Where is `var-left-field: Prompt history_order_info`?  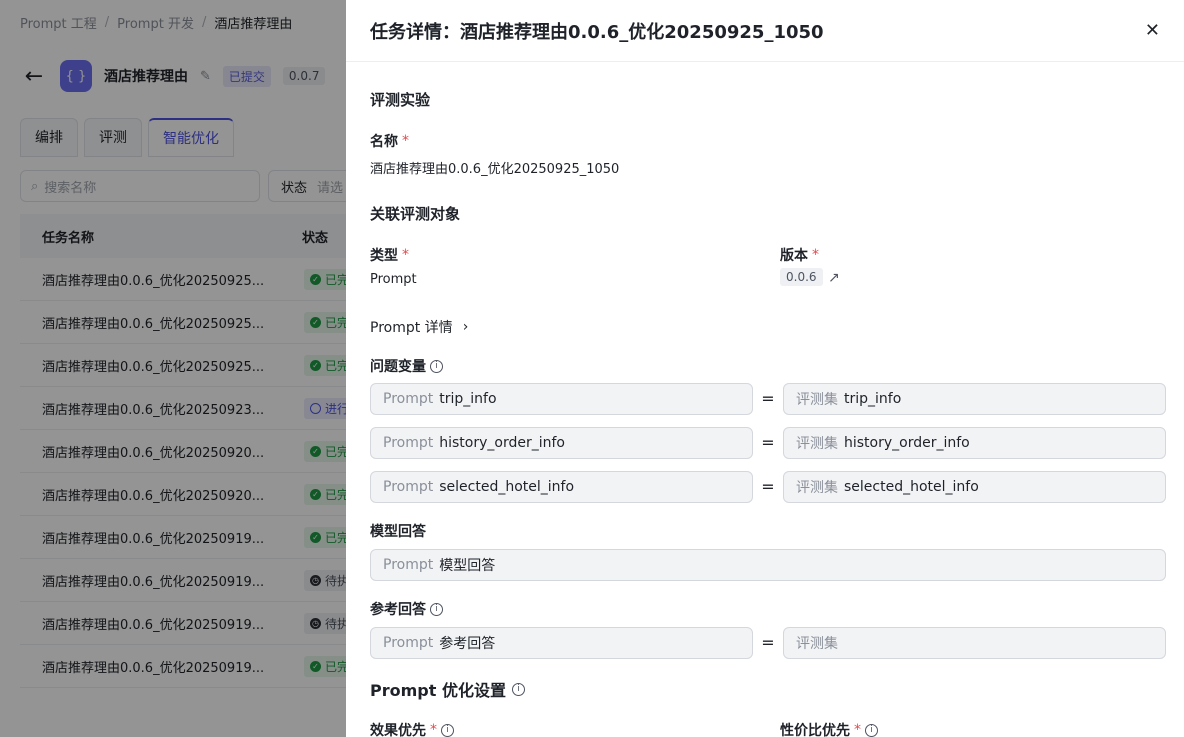 var-left-field: Prompt history_order_info is located at coordinates (561, 443).